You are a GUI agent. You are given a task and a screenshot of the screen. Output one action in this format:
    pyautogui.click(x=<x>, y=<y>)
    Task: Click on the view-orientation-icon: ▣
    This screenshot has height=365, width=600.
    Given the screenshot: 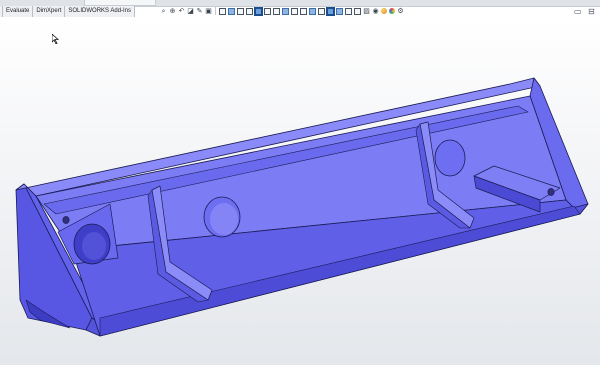 What is the action you would take?
    pyautogui.click(x=208, y=11)
    